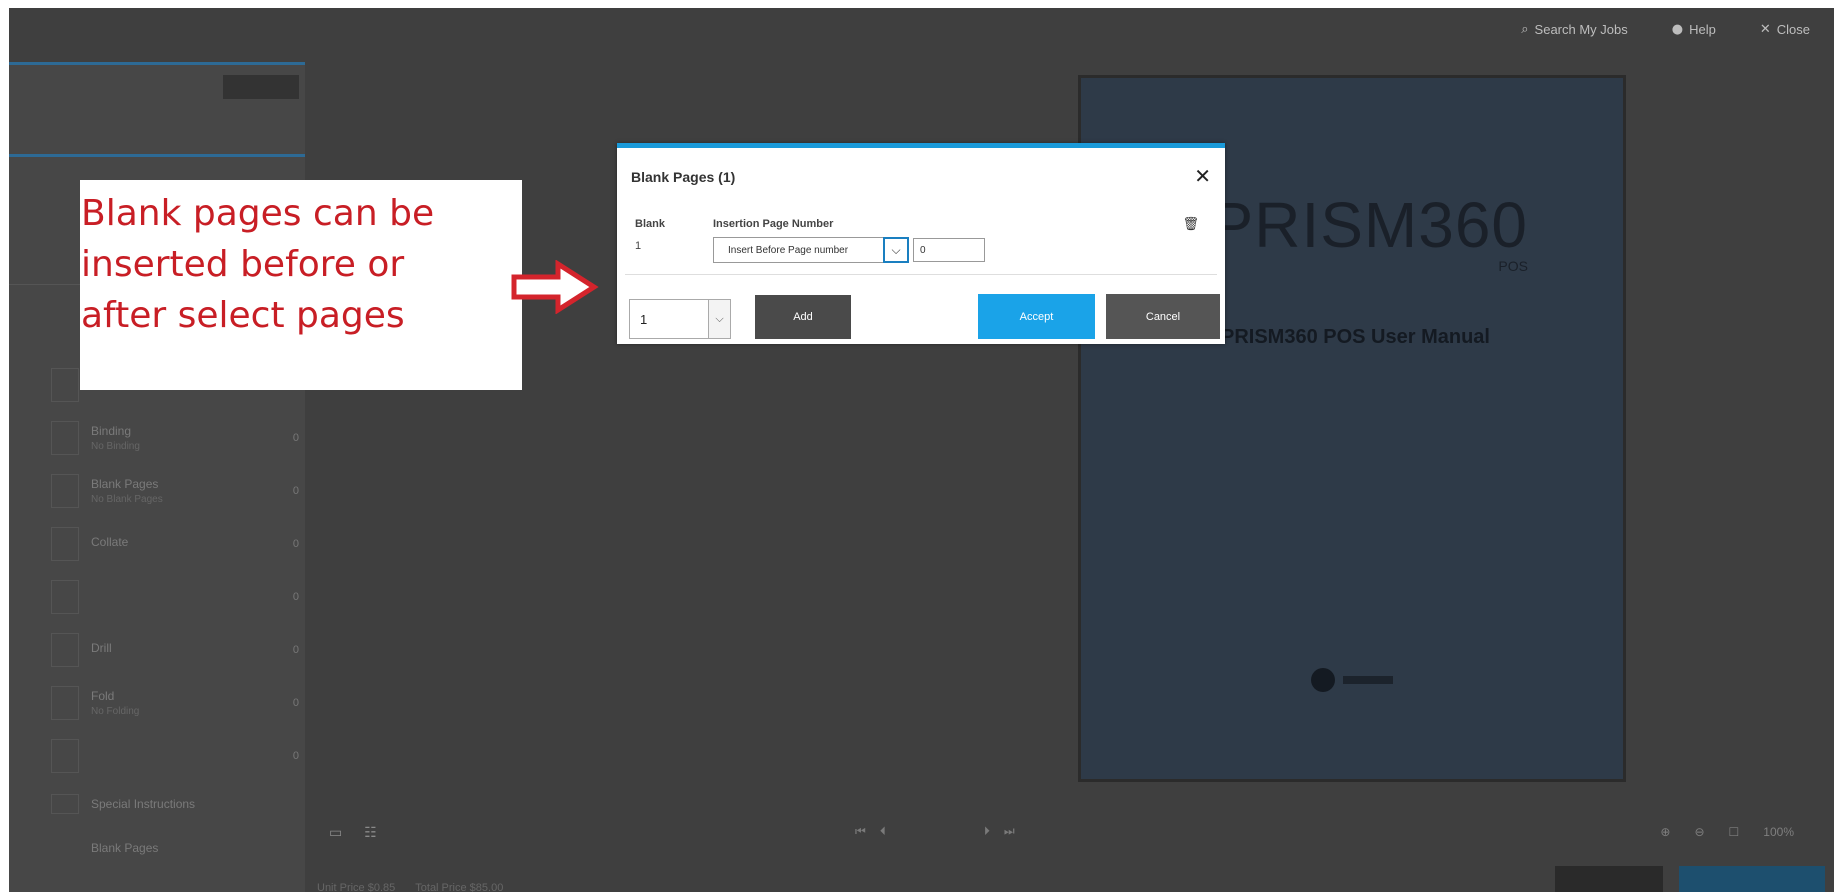 The height and width of the screenshot is (892, 1843). I want to click on first-page-icon: ⏮, so click(860, 831).